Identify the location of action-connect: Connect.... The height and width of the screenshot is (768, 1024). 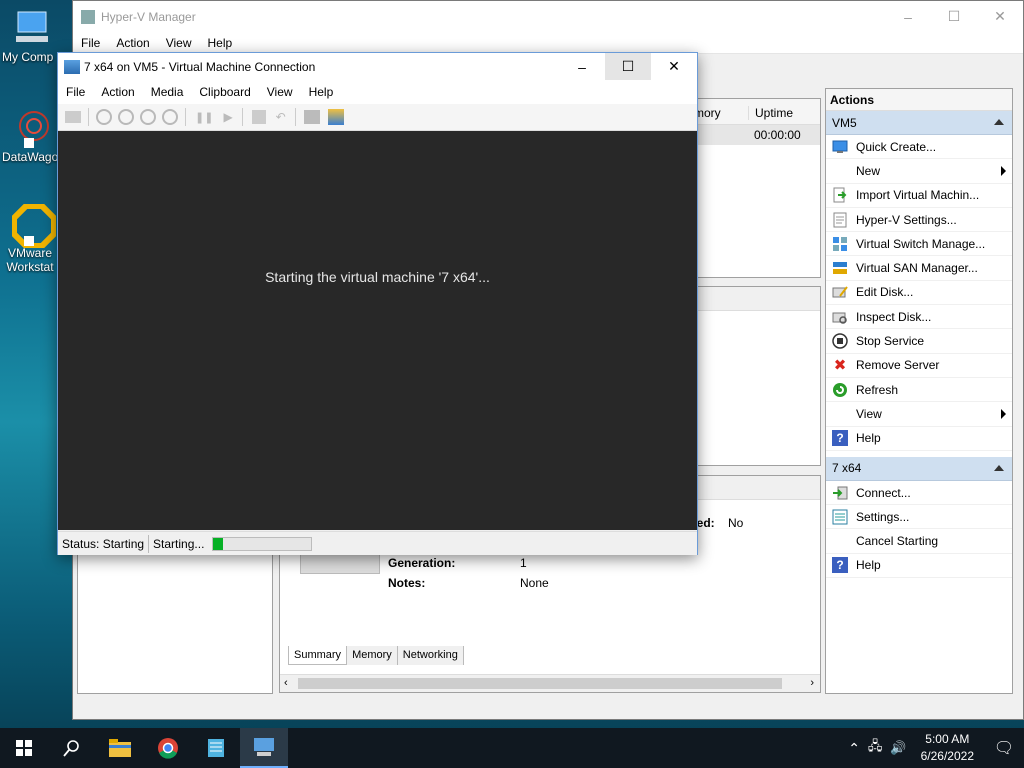
(919, 493).